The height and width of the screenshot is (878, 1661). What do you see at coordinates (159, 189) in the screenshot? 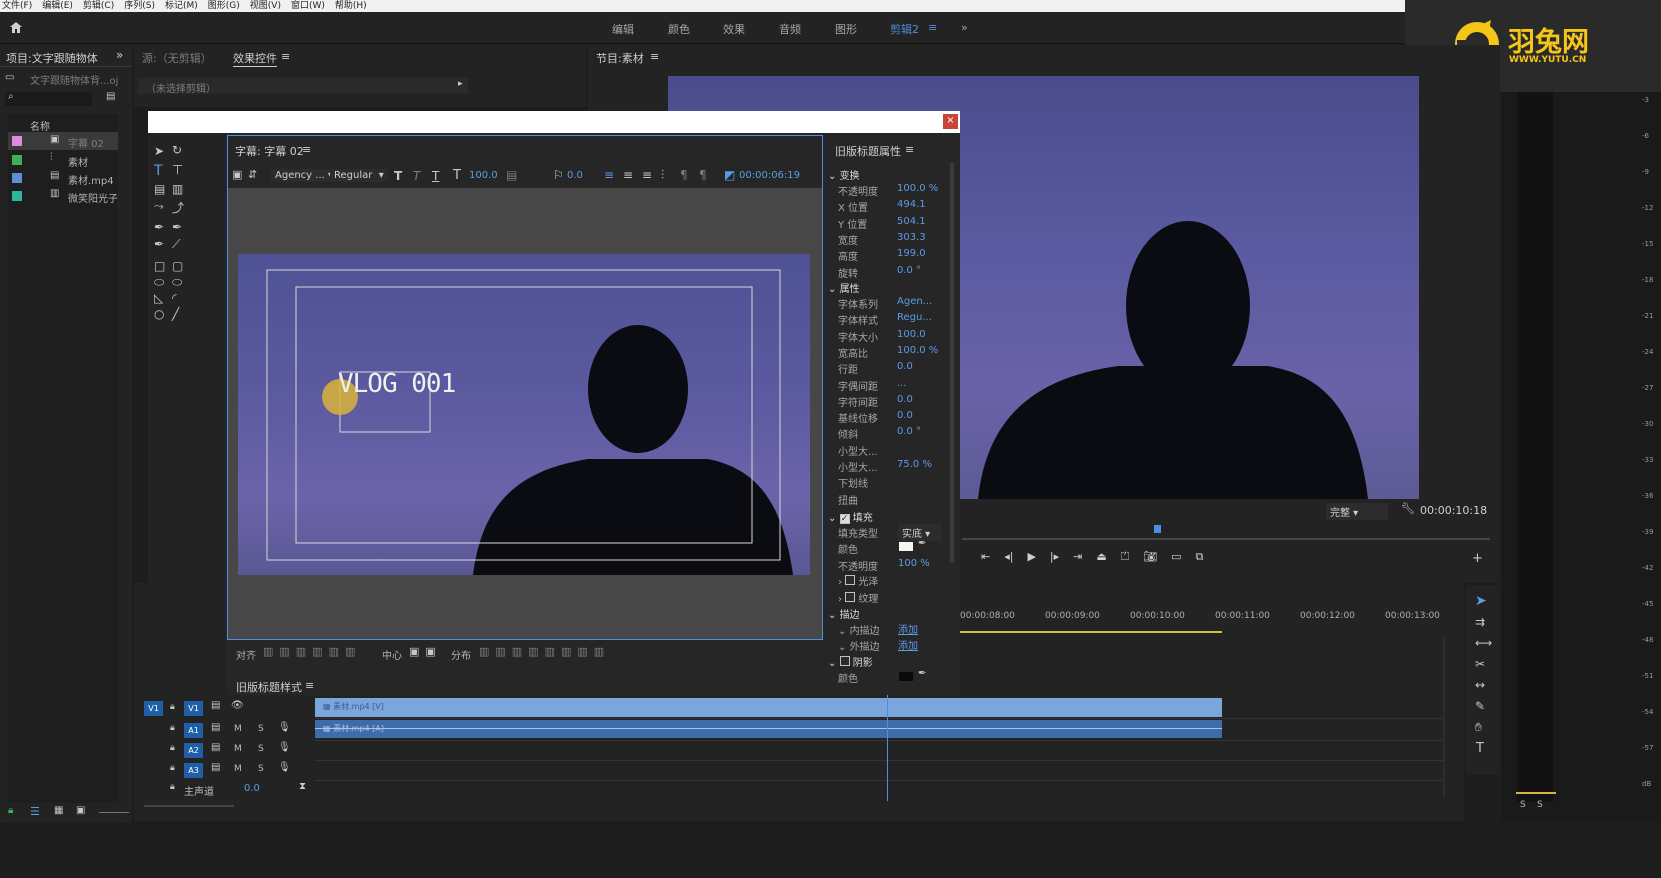
I see `area-type-tool-icon: ▤` at bounding box center [159, 189].